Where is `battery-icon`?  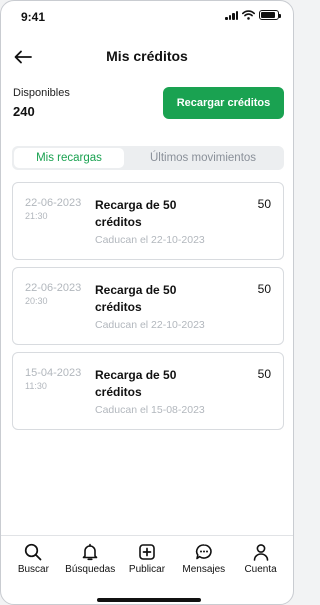 battery-icon is located at coordinates (270, 15).